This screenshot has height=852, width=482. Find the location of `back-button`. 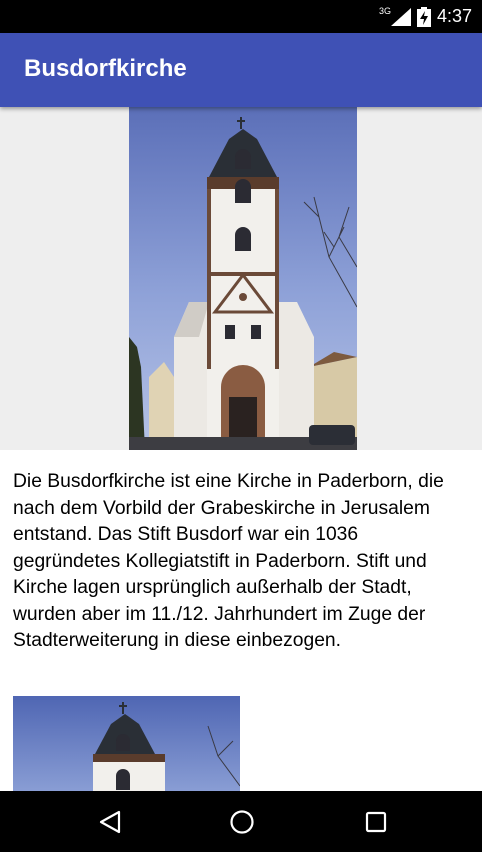

back-button is located at coordinates (110, 821).